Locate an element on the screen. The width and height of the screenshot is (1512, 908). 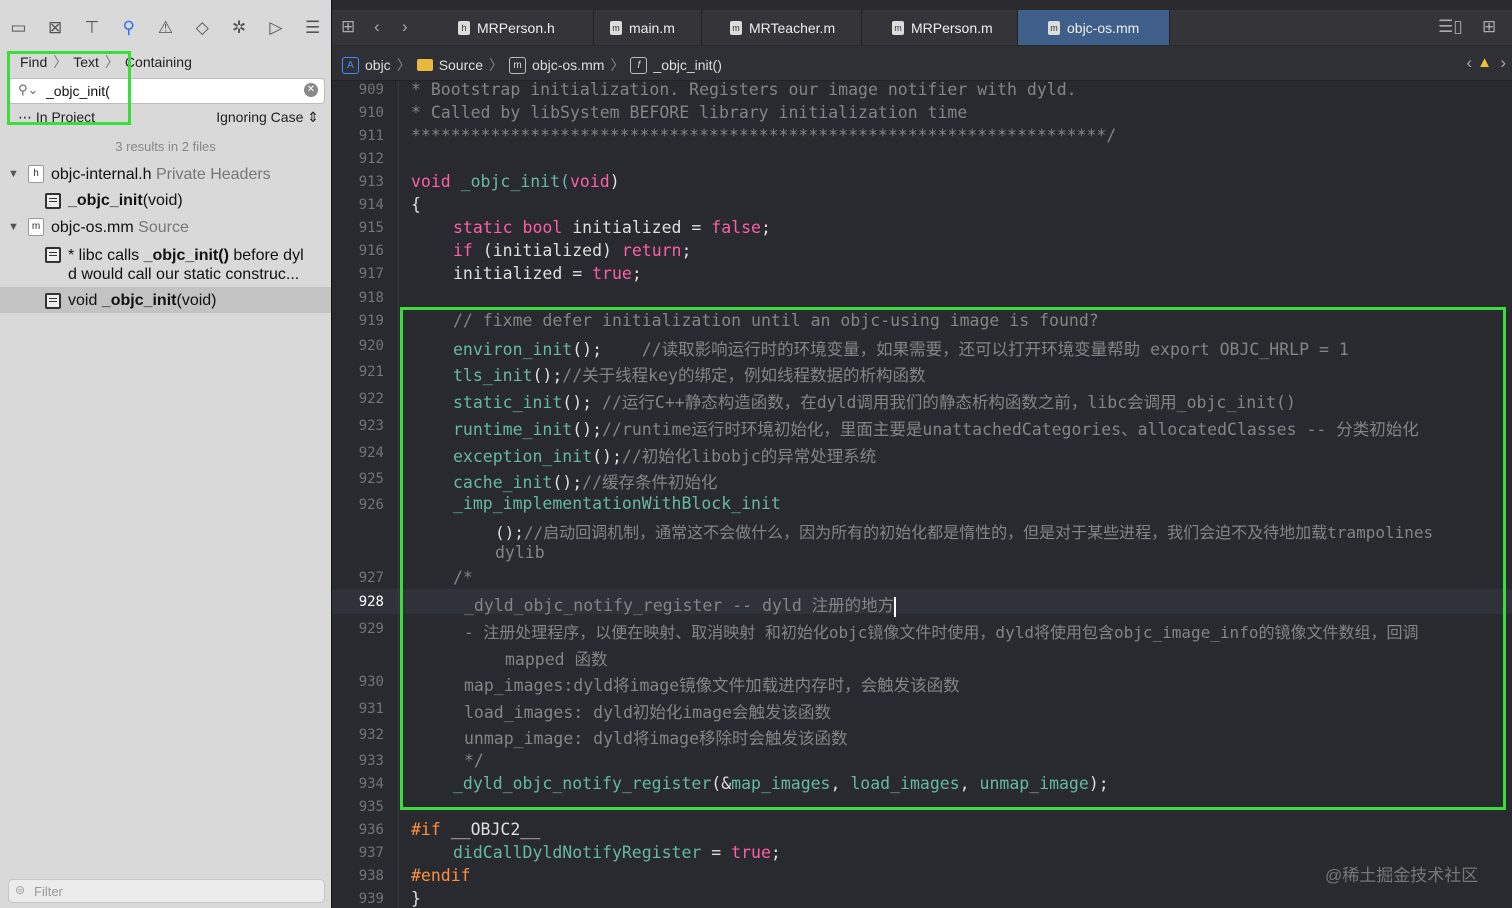
report-icon: ☰ is located at coordinates (312, 28).